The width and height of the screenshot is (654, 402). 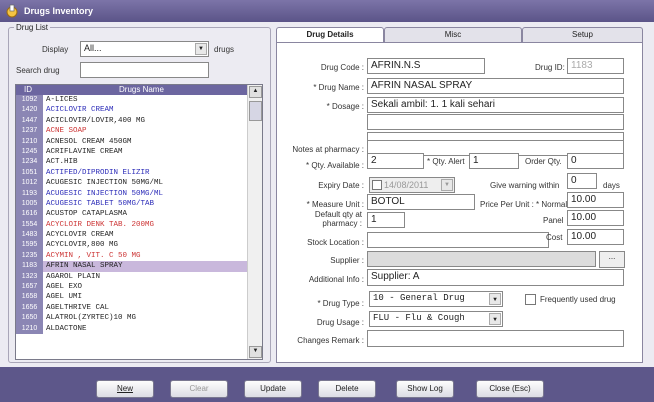 I want to click on drug-usage-select: FLU - Flu & Cough ▼, so click(x=436, y=319).